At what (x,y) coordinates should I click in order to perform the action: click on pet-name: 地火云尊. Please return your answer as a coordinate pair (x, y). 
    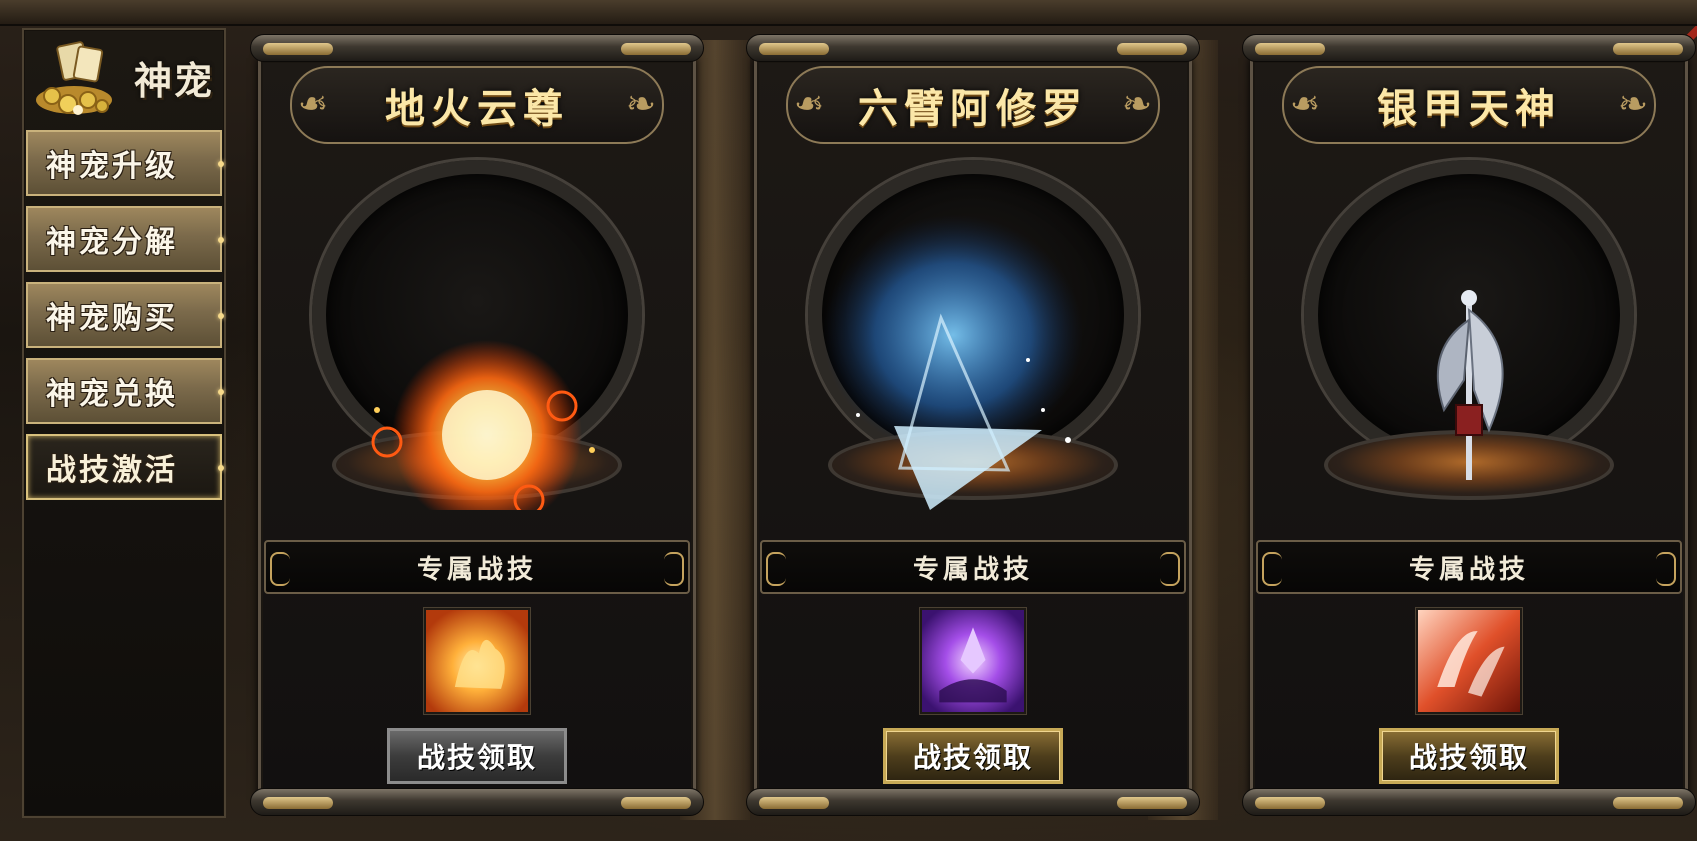
    Looking at the image, I should click on (477, 108).